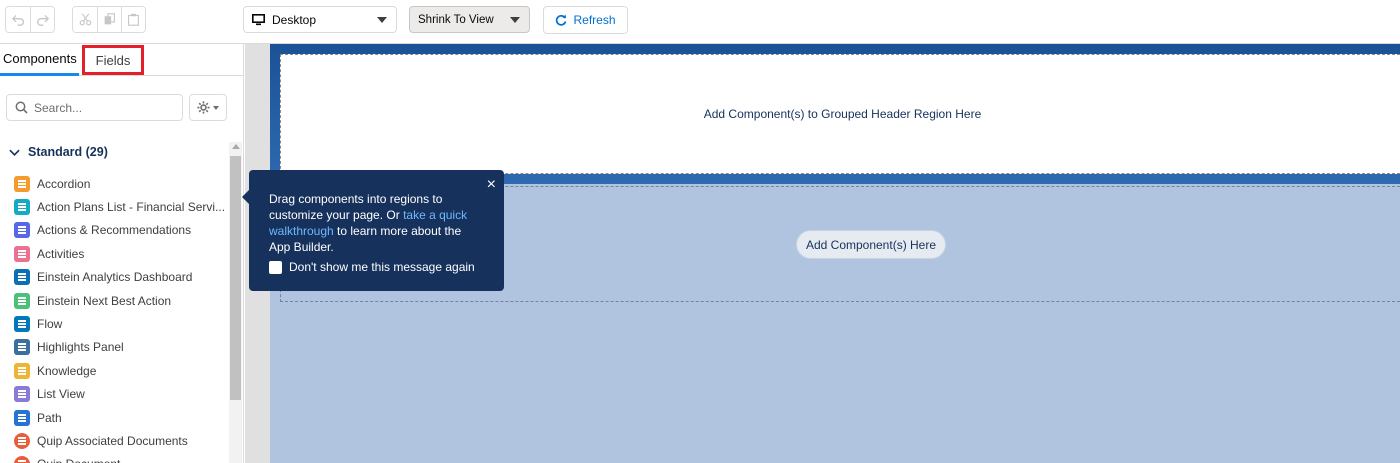 This screenshot has width=1400, height=463. I want to click on section-standard: Standard (29), so click(58, 152).